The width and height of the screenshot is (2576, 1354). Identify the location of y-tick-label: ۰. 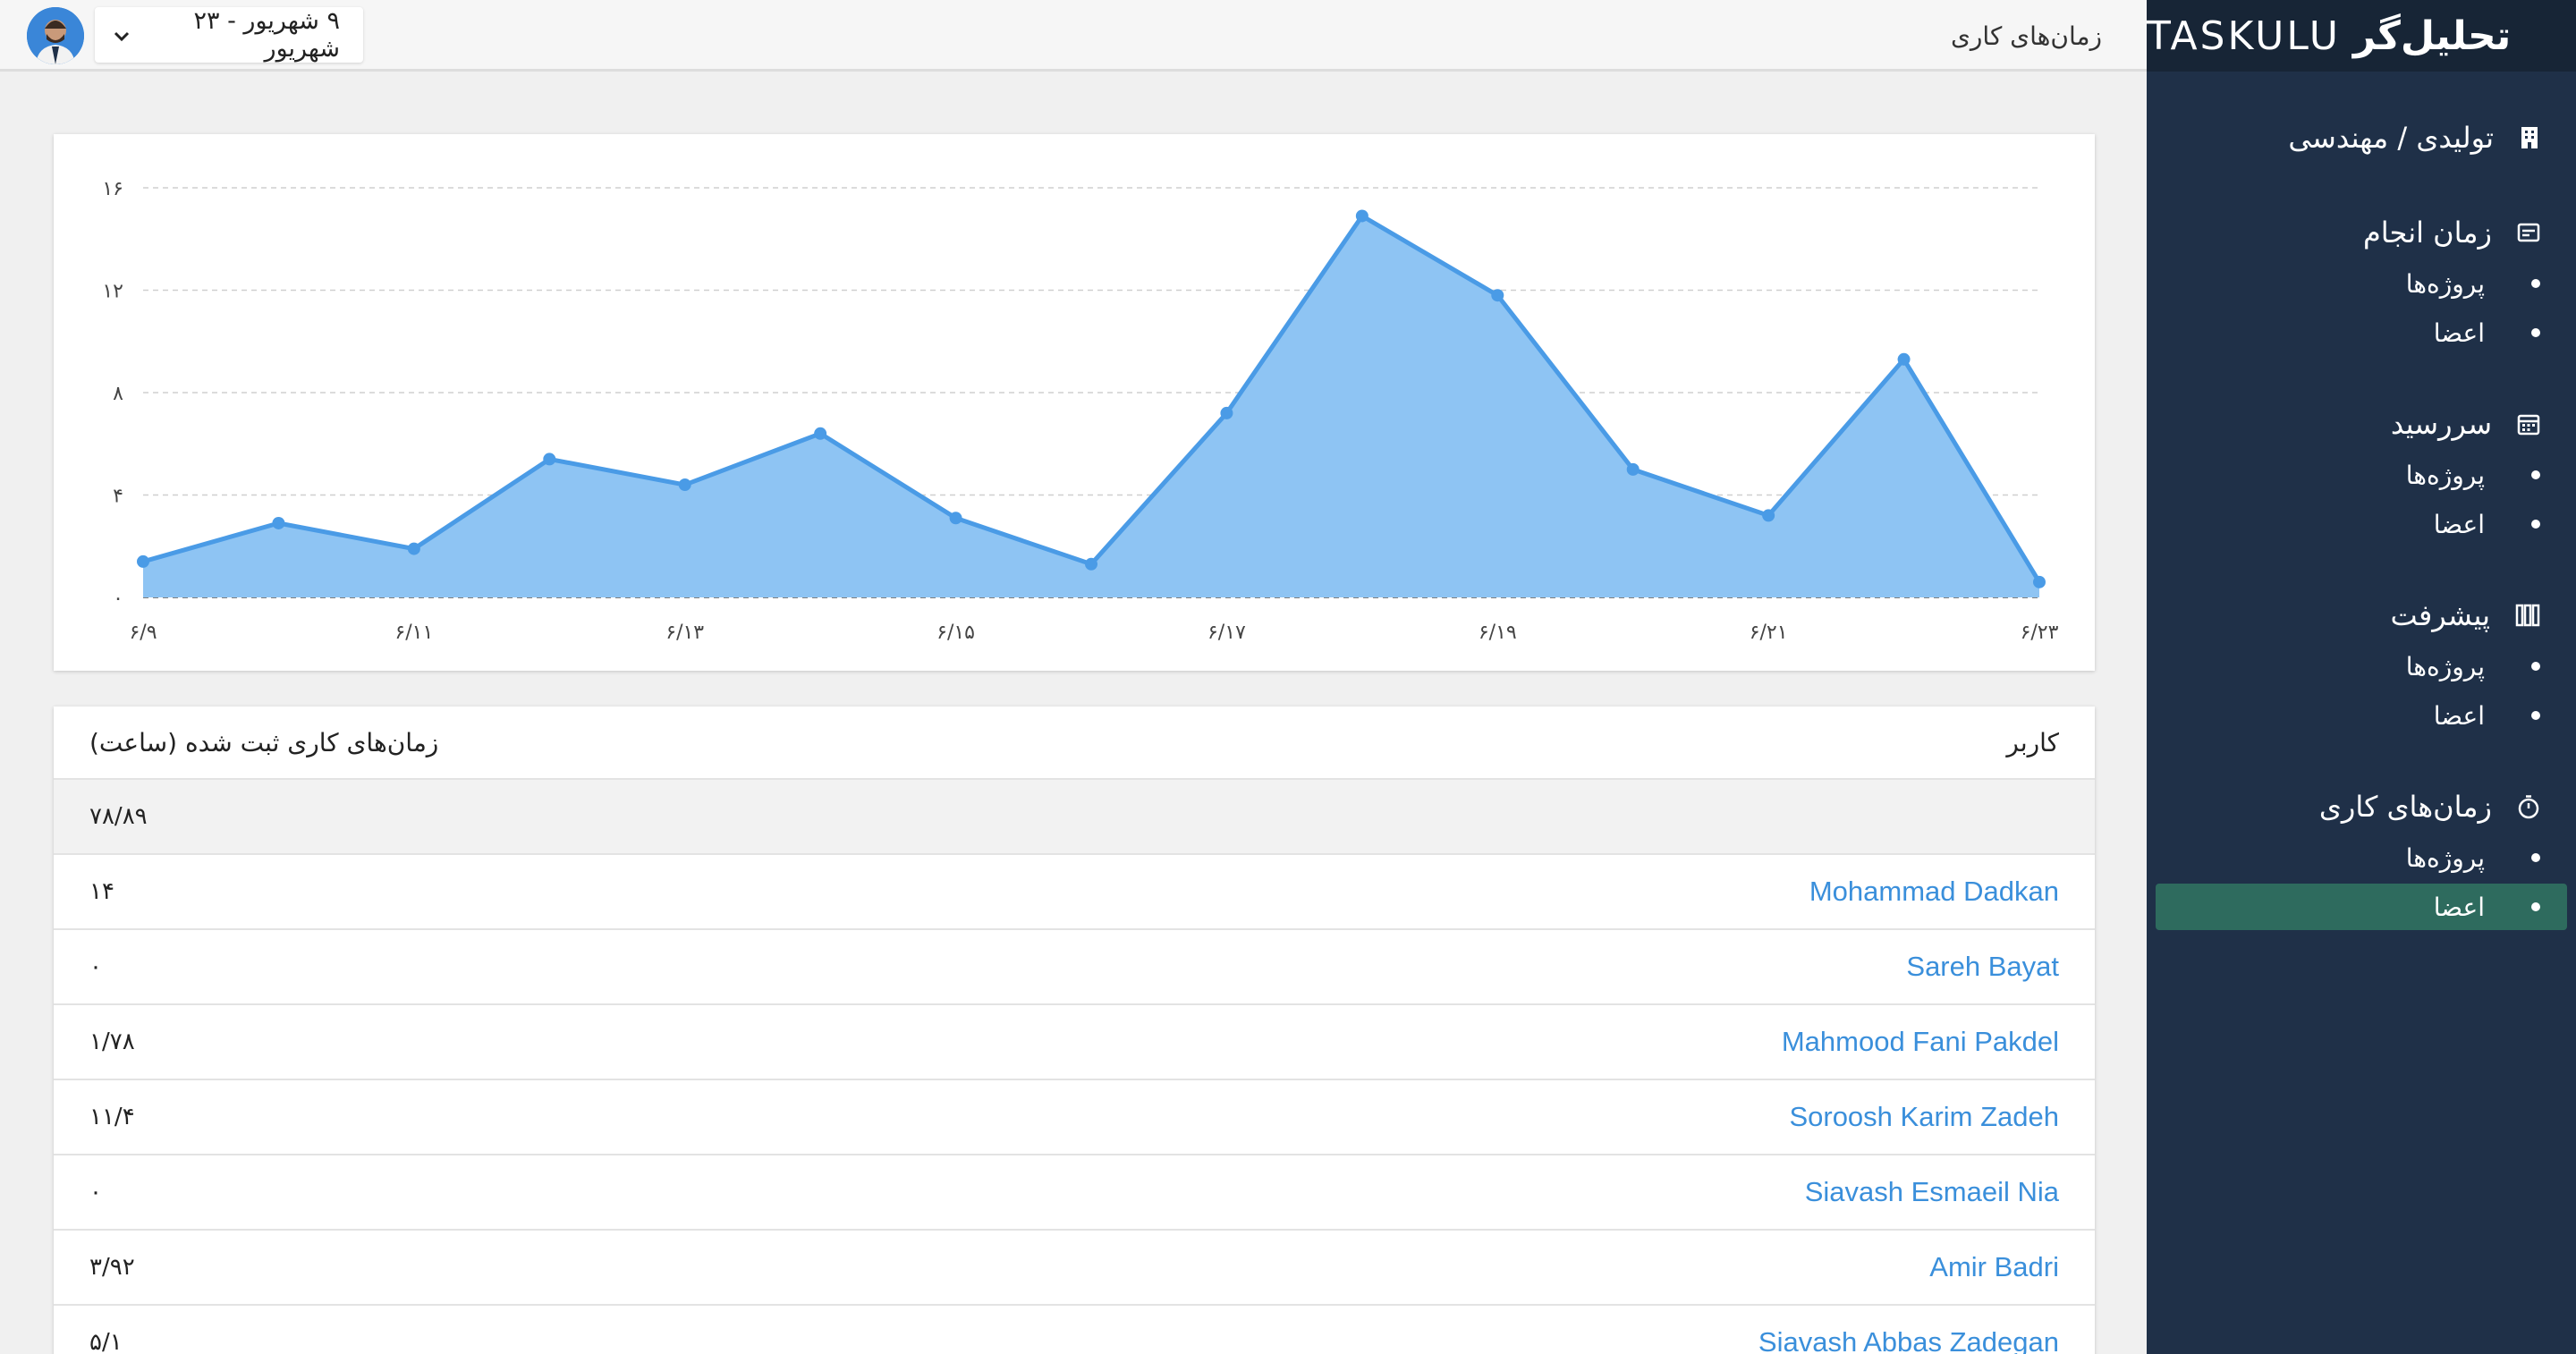
(118, 599).